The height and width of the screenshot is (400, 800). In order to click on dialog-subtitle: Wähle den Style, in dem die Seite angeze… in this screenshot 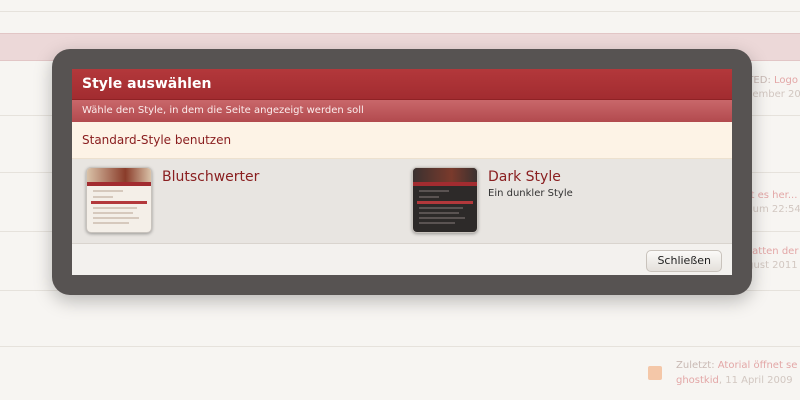, I will do `click(402, 111)`.